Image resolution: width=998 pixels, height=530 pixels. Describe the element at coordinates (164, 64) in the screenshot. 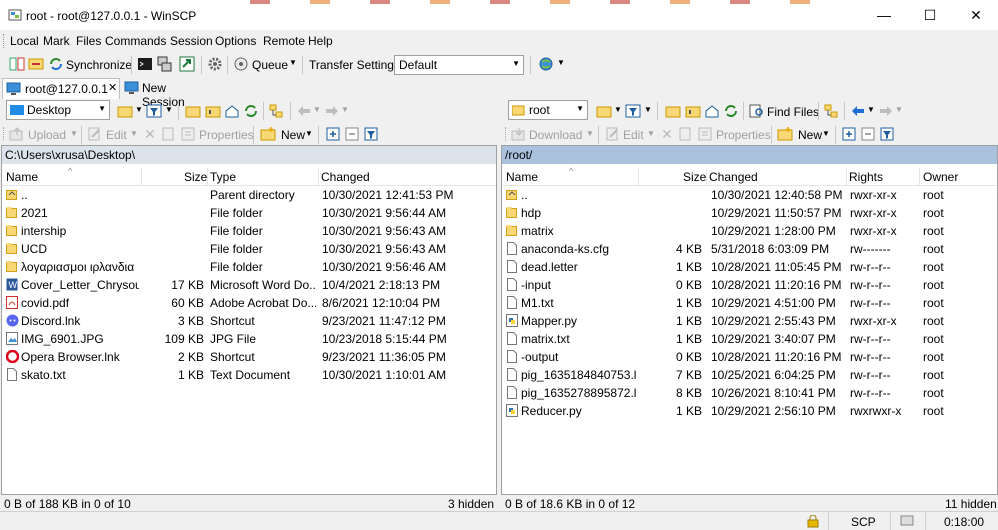

I see `putty-icon` at that location.